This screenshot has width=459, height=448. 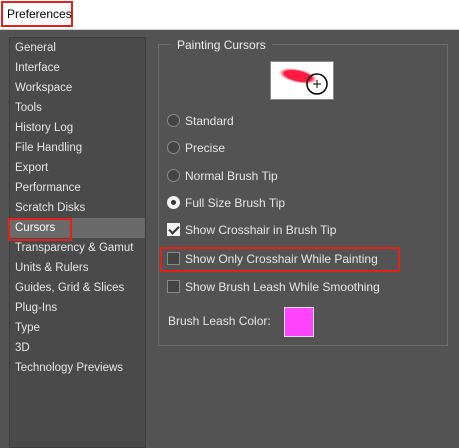 What do you see at coordinates (77, 148) in the screenshot?
I see `sidebar-item-file-handling: File Handling` at bounding box center [77, 148].